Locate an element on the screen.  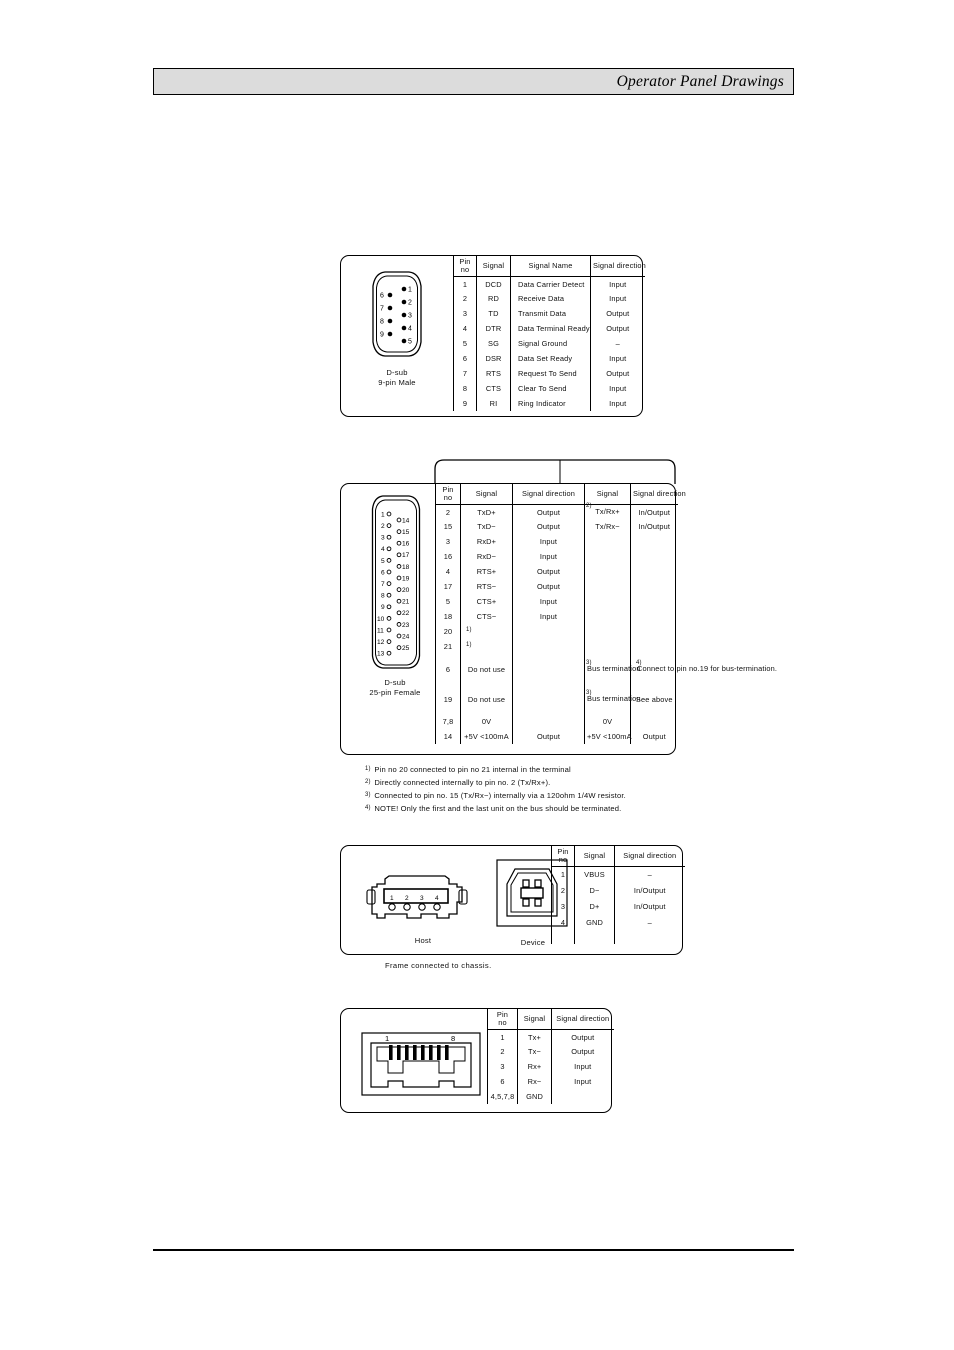
cell-signal-direction: – is located at coordinates (649, 922).